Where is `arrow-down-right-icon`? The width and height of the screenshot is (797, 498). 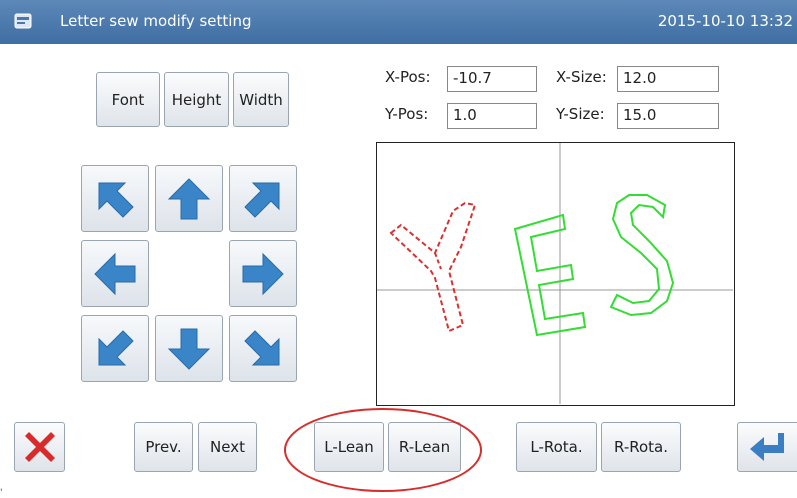
arrow-down-right-icon is located at coordinates (262, 347).